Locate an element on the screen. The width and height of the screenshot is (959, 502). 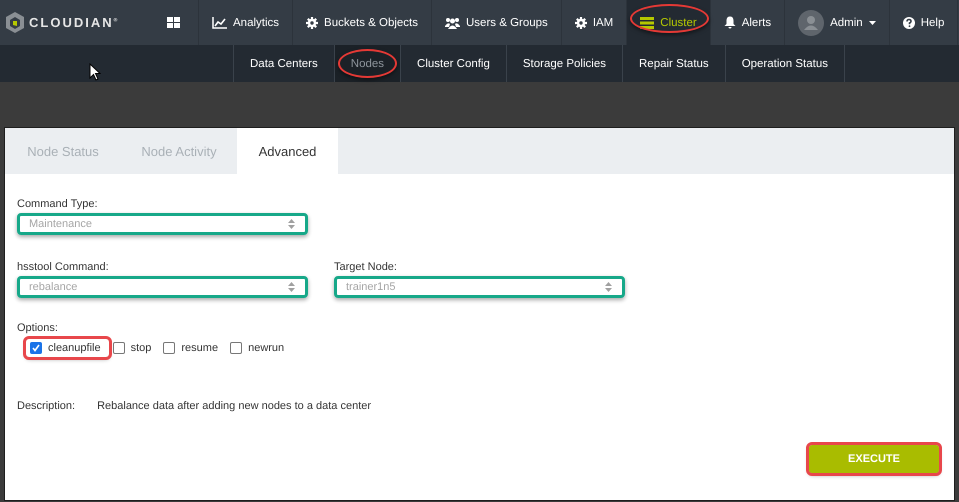
description-label: Description: is located at coordinates (46, 406).